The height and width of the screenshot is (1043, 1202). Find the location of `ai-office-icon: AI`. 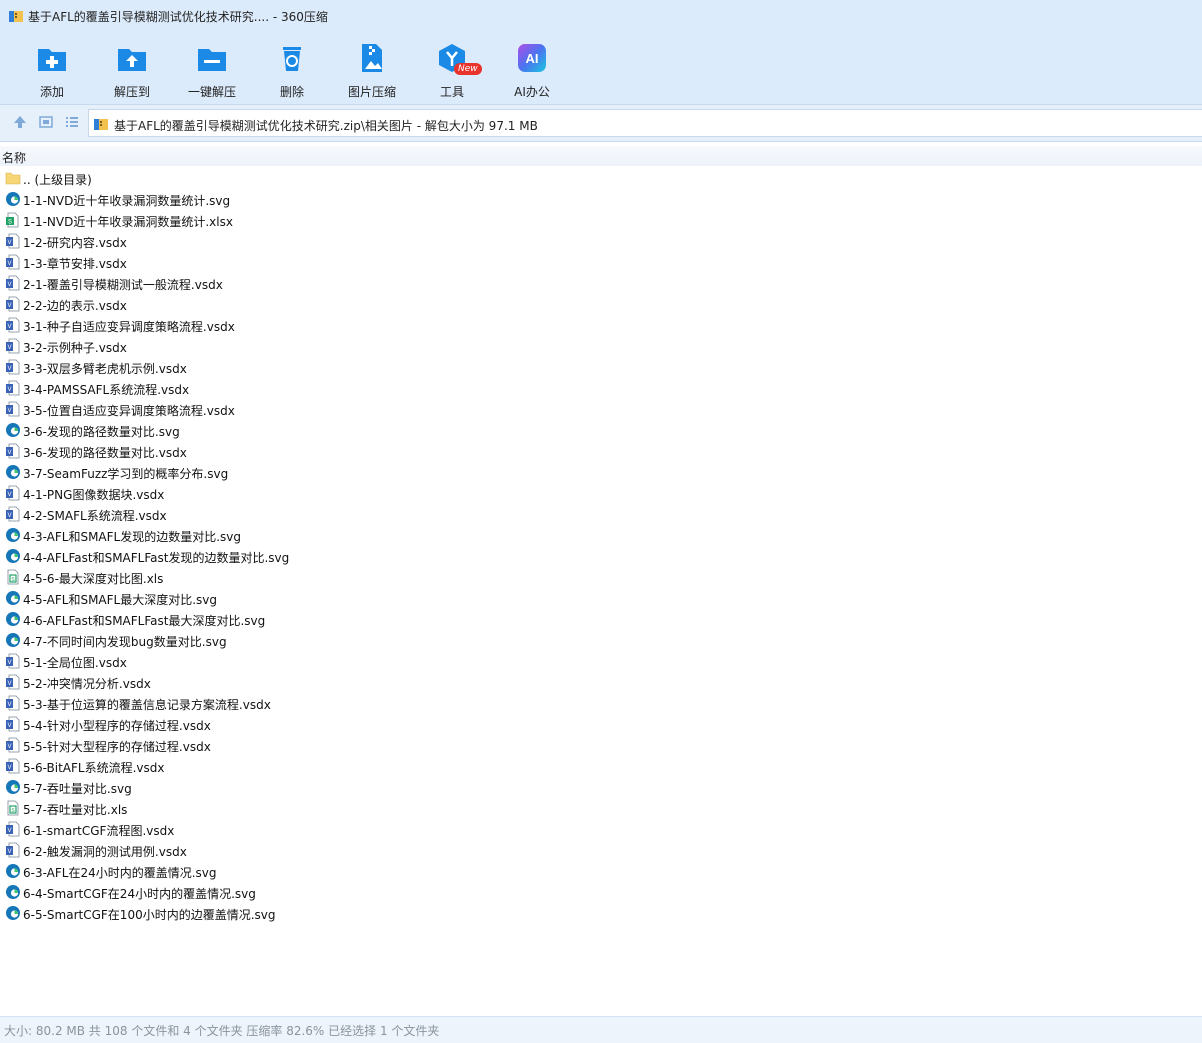

ai-office-icon: AI is located at coordinates (532, 58).